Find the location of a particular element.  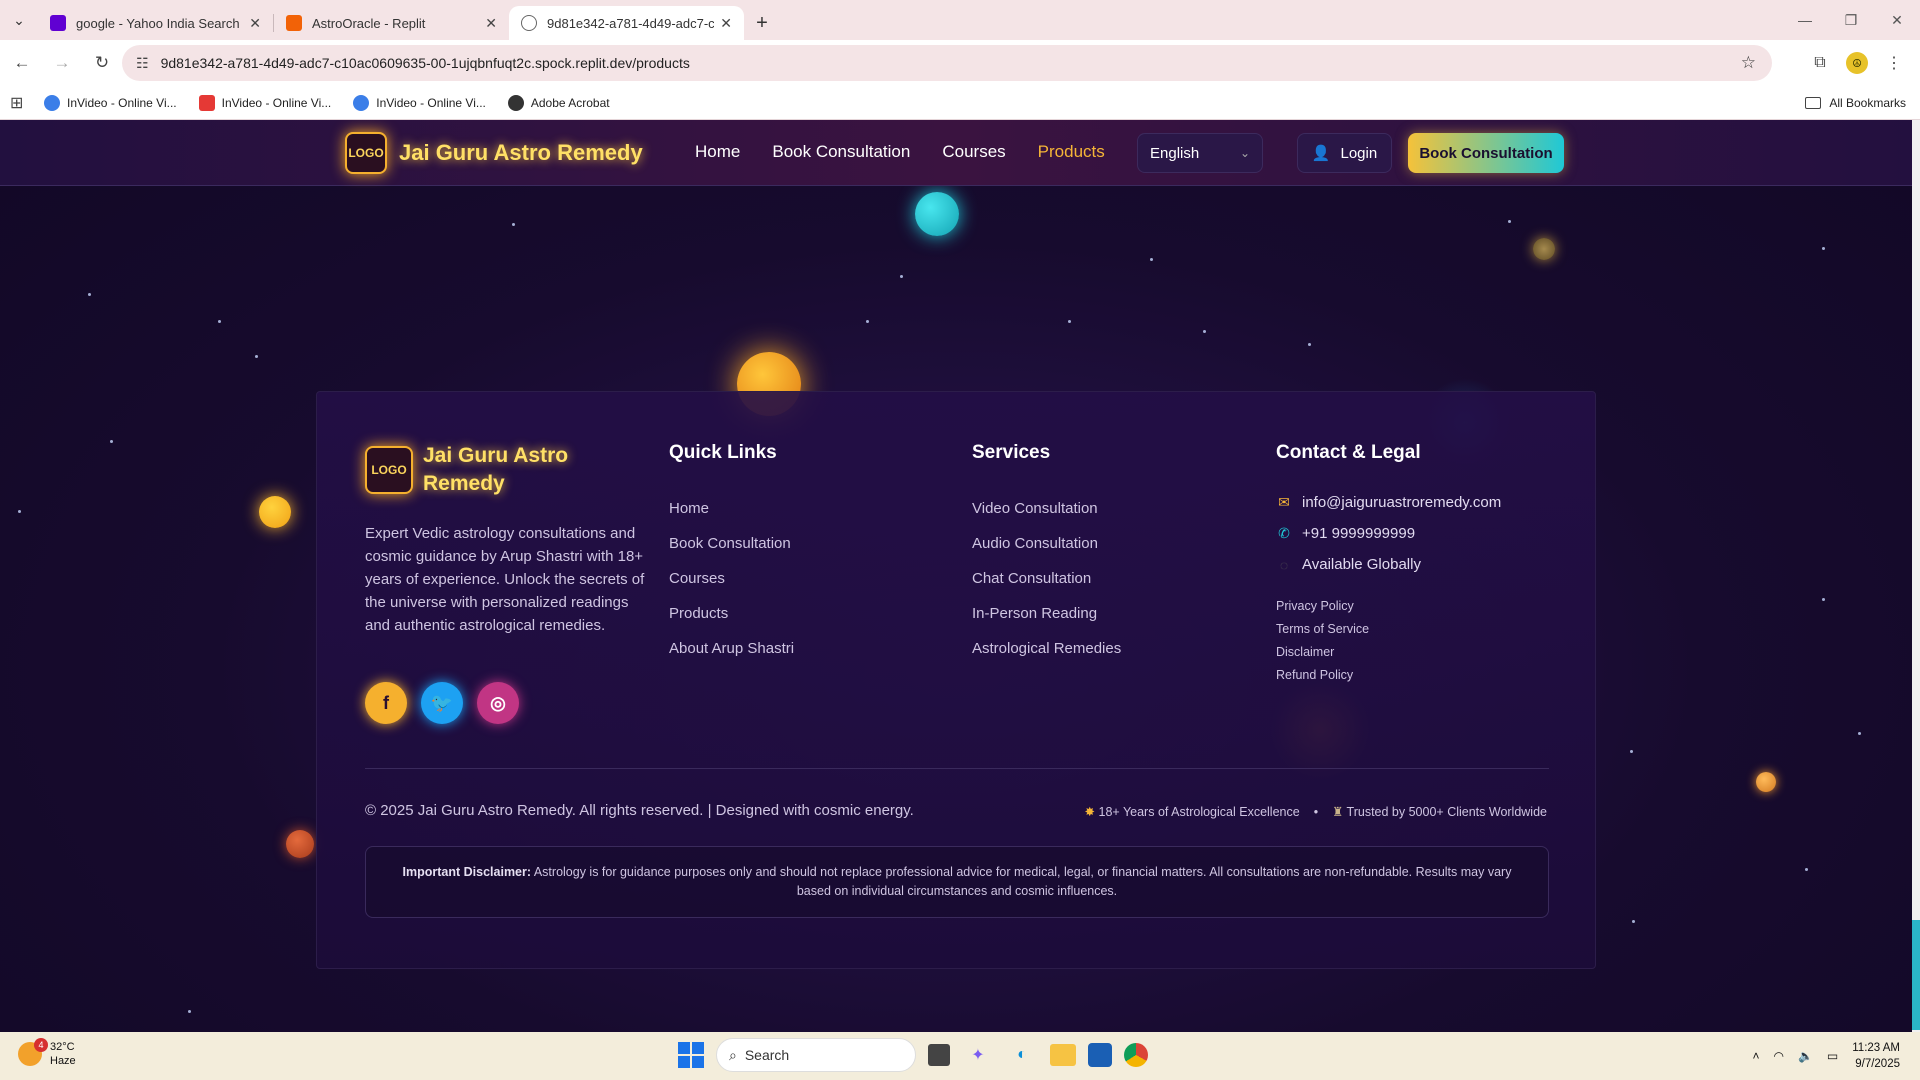

tab-search-icon: ⌄ is located at coordinates (19, 20).